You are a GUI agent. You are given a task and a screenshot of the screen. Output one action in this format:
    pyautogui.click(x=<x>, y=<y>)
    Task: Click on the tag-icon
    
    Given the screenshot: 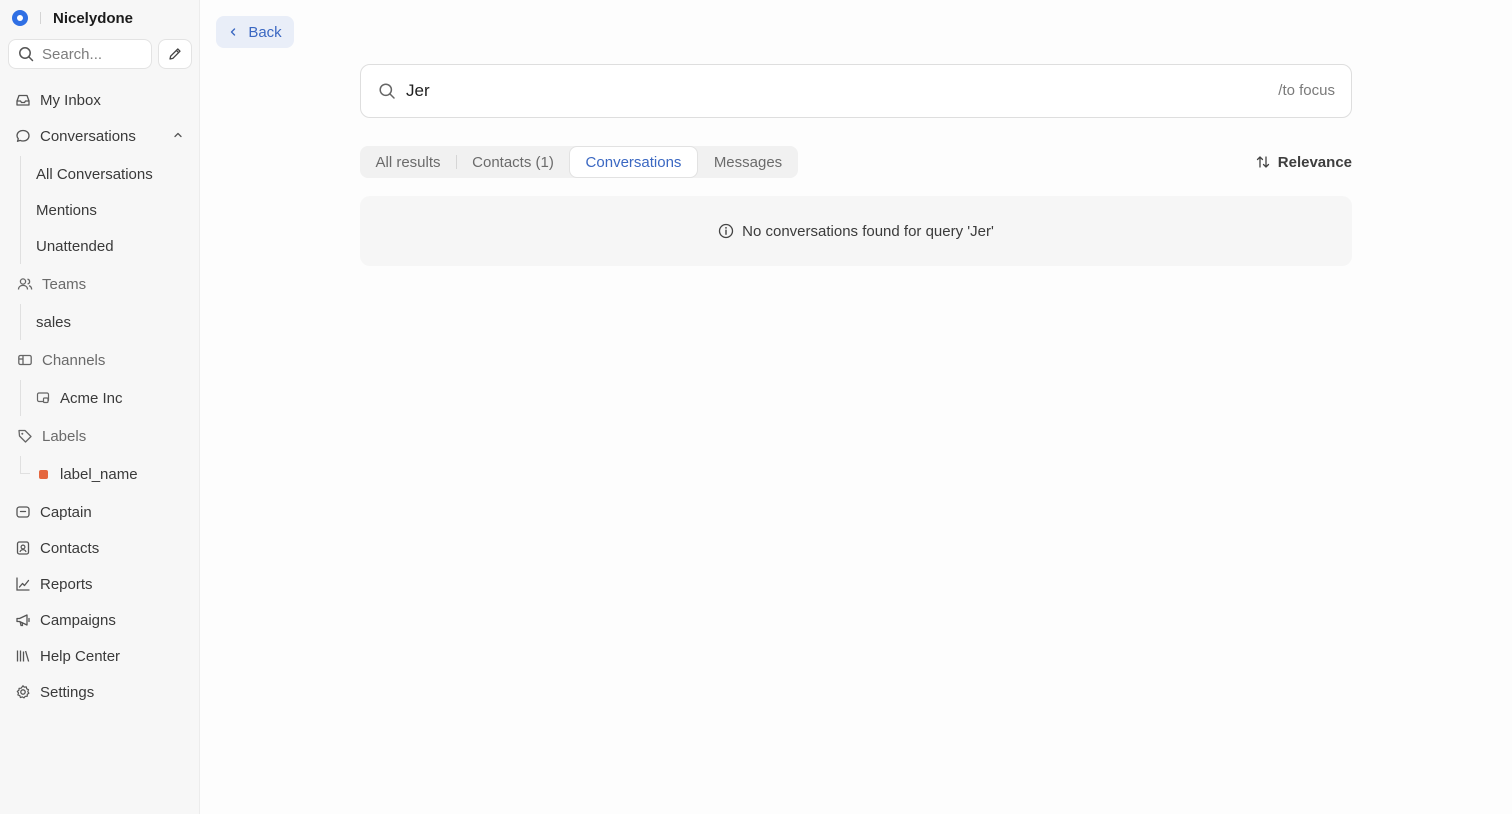 What is the action you would take?
    pyautogui.click(x=25, y=436)
    